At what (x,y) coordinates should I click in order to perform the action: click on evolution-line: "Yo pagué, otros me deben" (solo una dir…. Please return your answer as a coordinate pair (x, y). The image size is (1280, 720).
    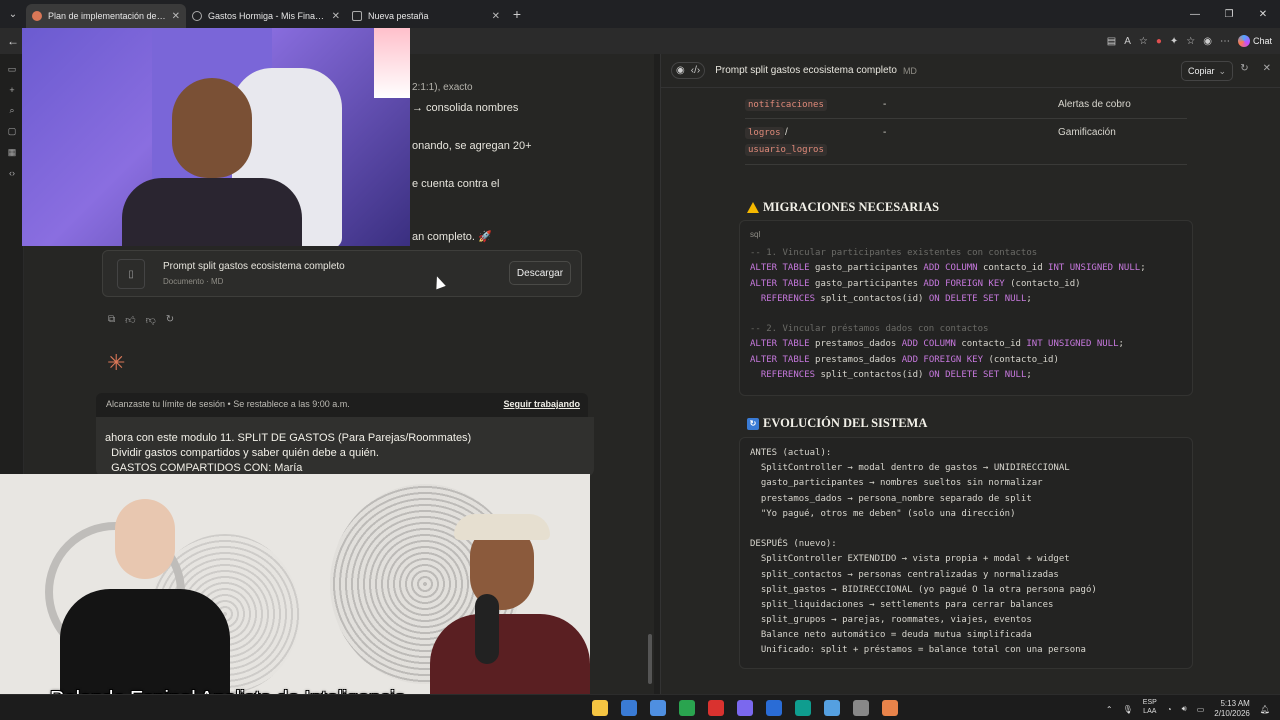
    Looking at the image, I should click on (883, 513).